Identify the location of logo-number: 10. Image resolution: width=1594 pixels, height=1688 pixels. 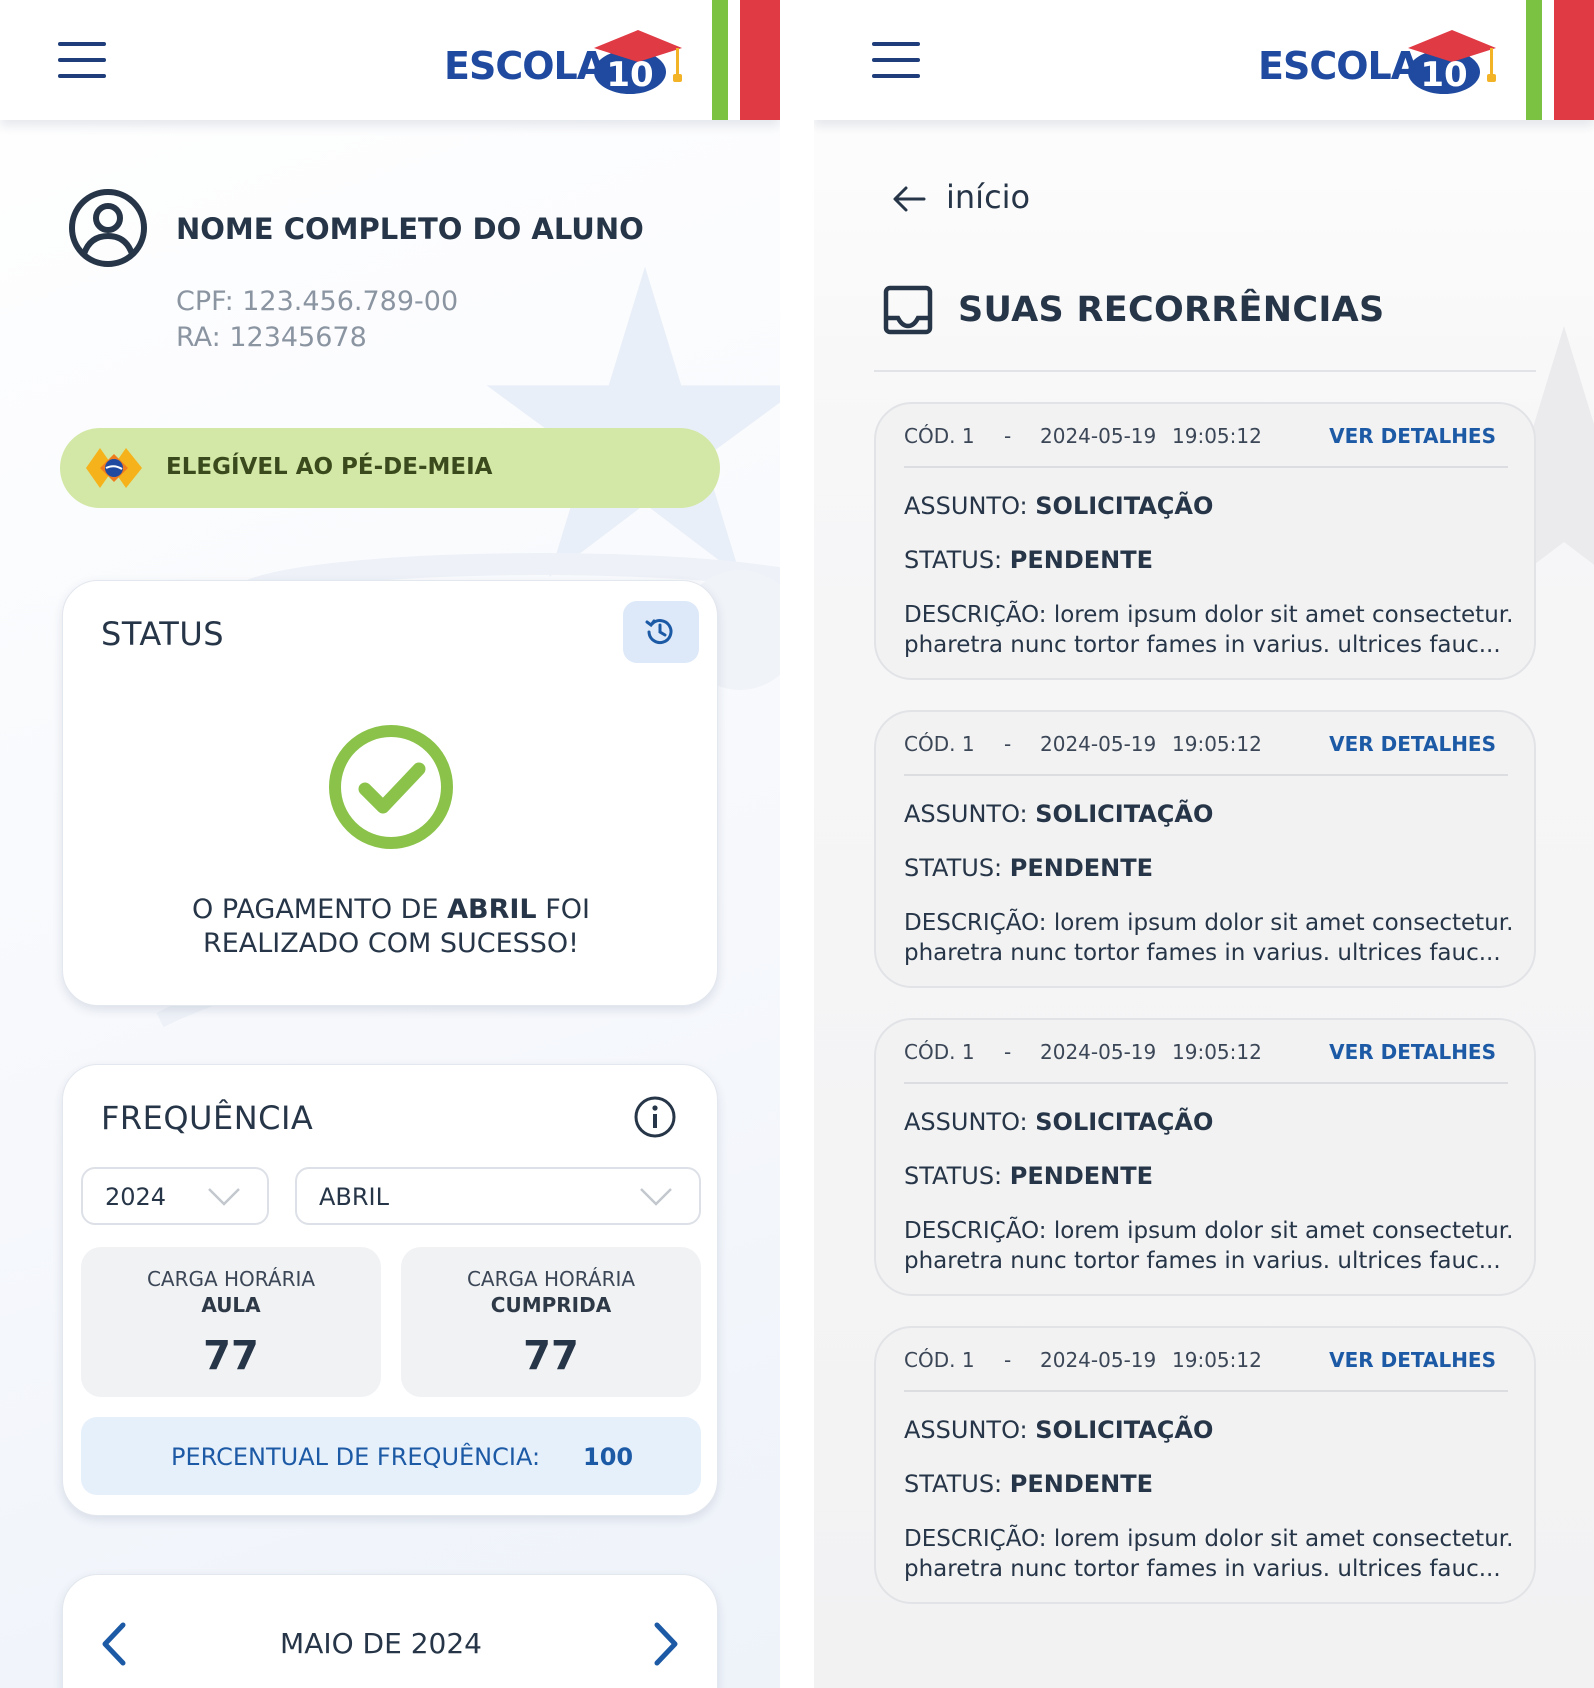
(1443, 75).